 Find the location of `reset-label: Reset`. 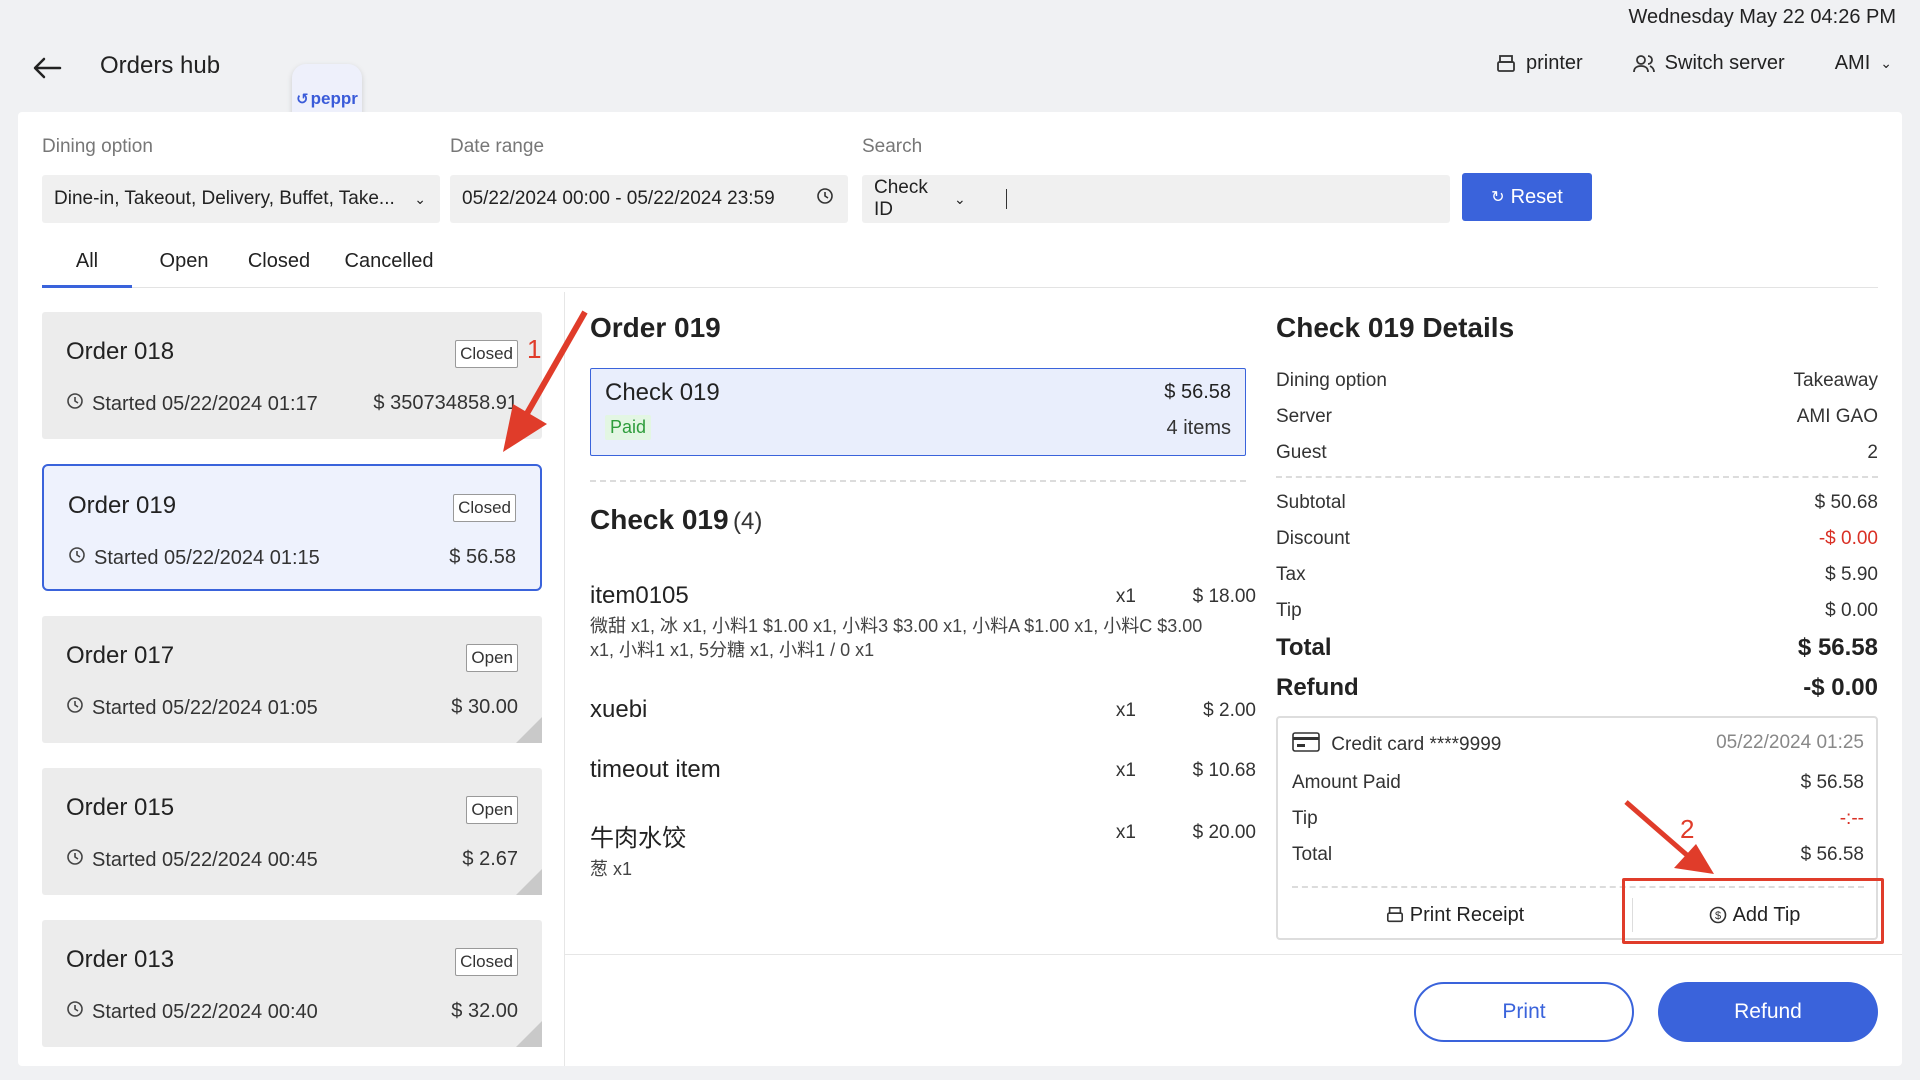

reset-label: Reset is located at coordinates (1536, 196).